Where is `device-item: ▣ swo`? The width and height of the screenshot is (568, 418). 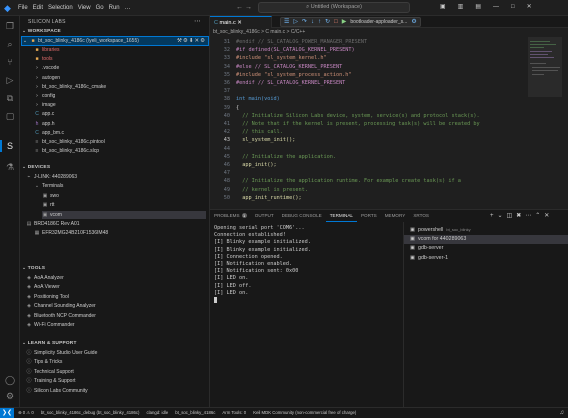
device-item: ▣ swo is located at coordinates (124, 196).